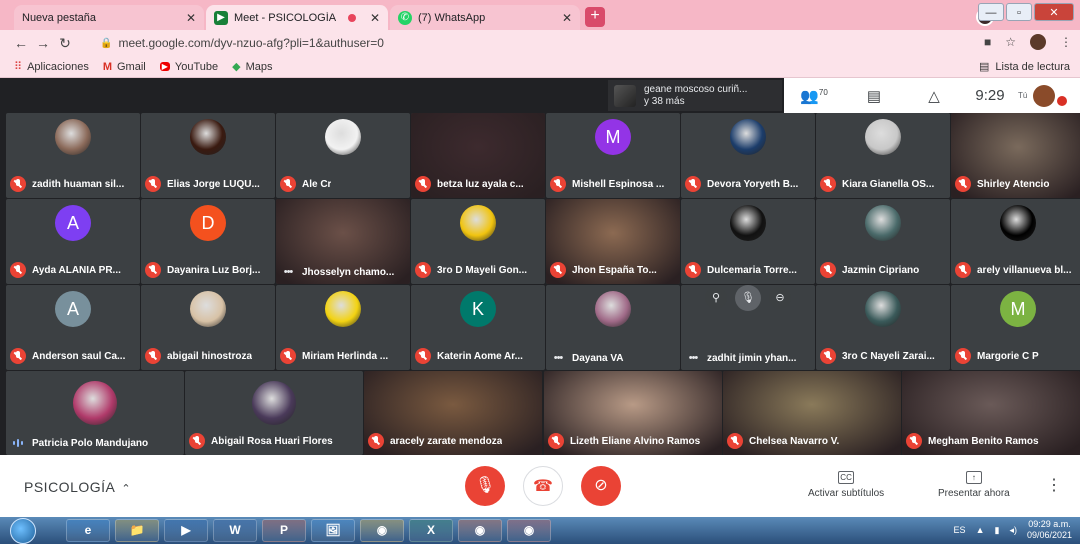  What do you see at coordinates (960, 530) in the screenshot?
I see `language-indicator: ES` at bounding box center [960, 530].